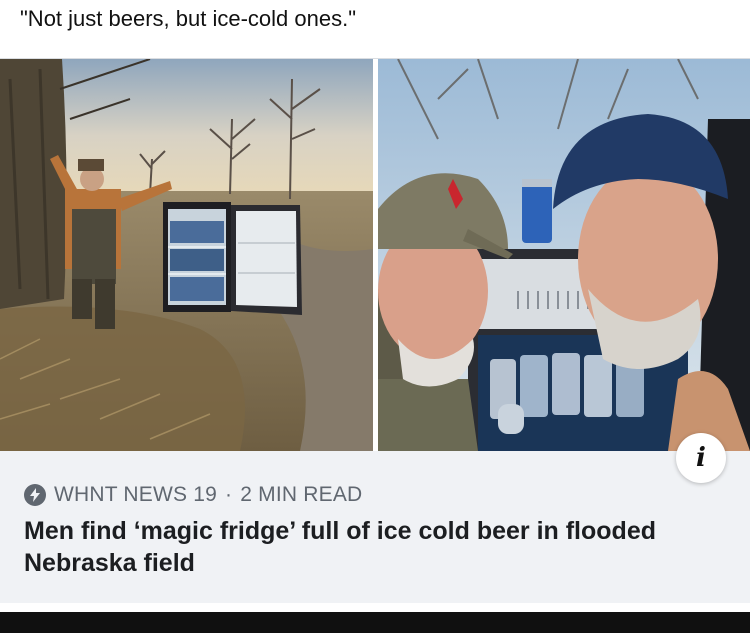 The width and height of the screenshot is (750, 633). I want to click on ifunny-watermark, so click(744, 622).